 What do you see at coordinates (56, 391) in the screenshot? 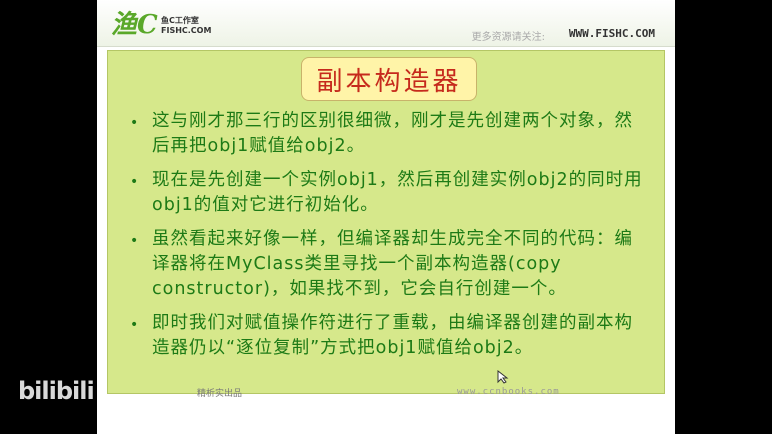
I see `bilibili-watermark-logo: bilibili` at bounding box center [56, 391].